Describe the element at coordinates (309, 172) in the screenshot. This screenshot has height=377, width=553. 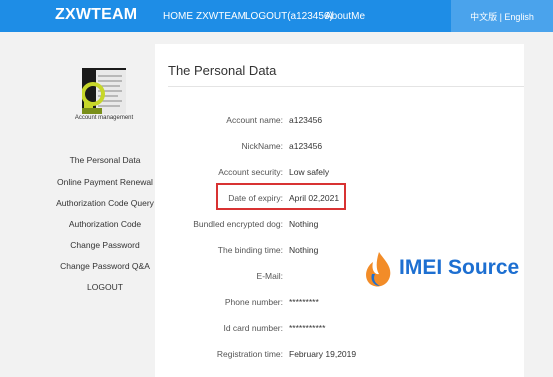
I see `account-security-value: Low safely` at that location.